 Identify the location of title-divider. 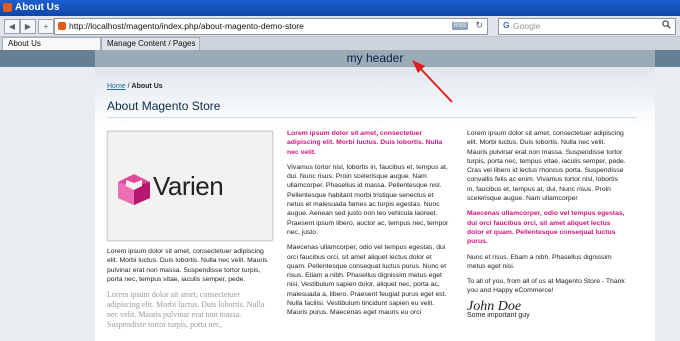
(372, 117).